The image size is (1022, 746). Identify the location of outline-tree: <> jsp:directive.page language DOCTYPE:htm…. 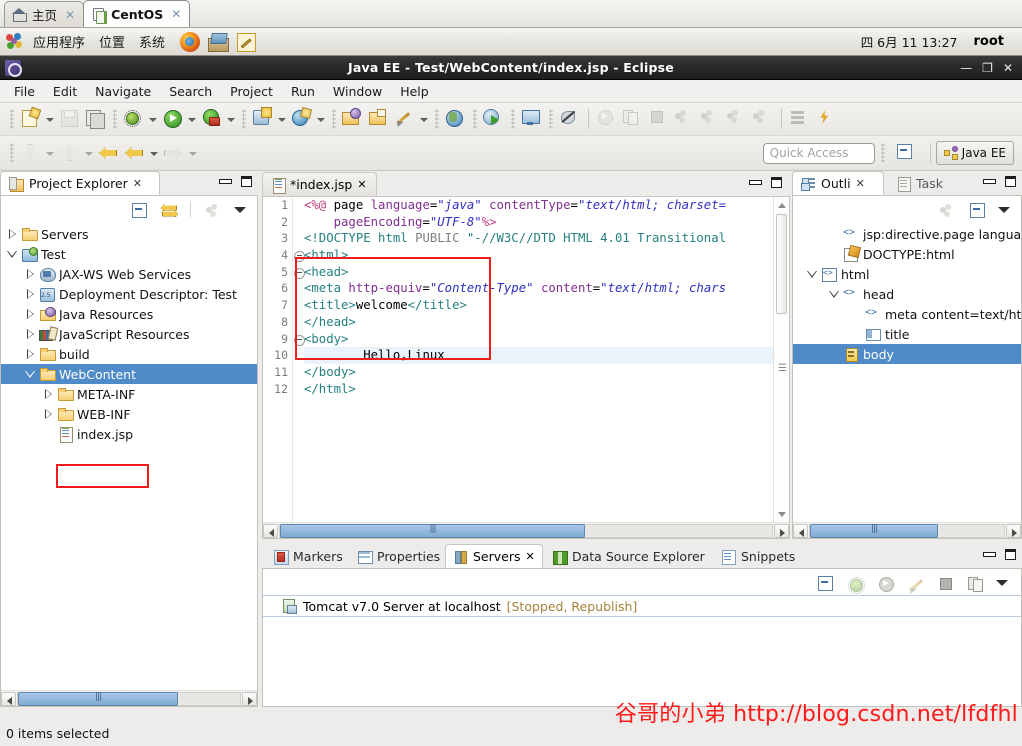
(907, 293).